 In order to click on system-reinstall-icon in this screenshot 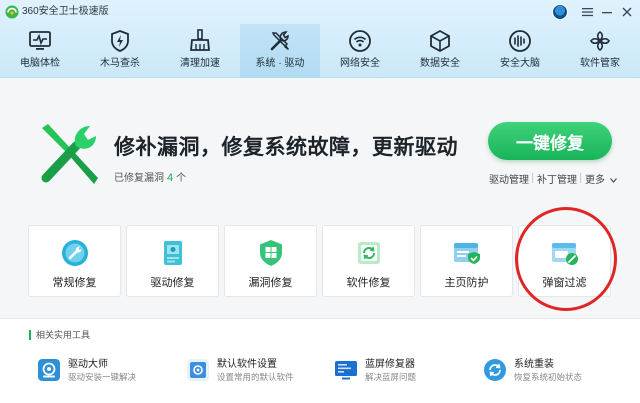, I will do `click(495, 370)`.